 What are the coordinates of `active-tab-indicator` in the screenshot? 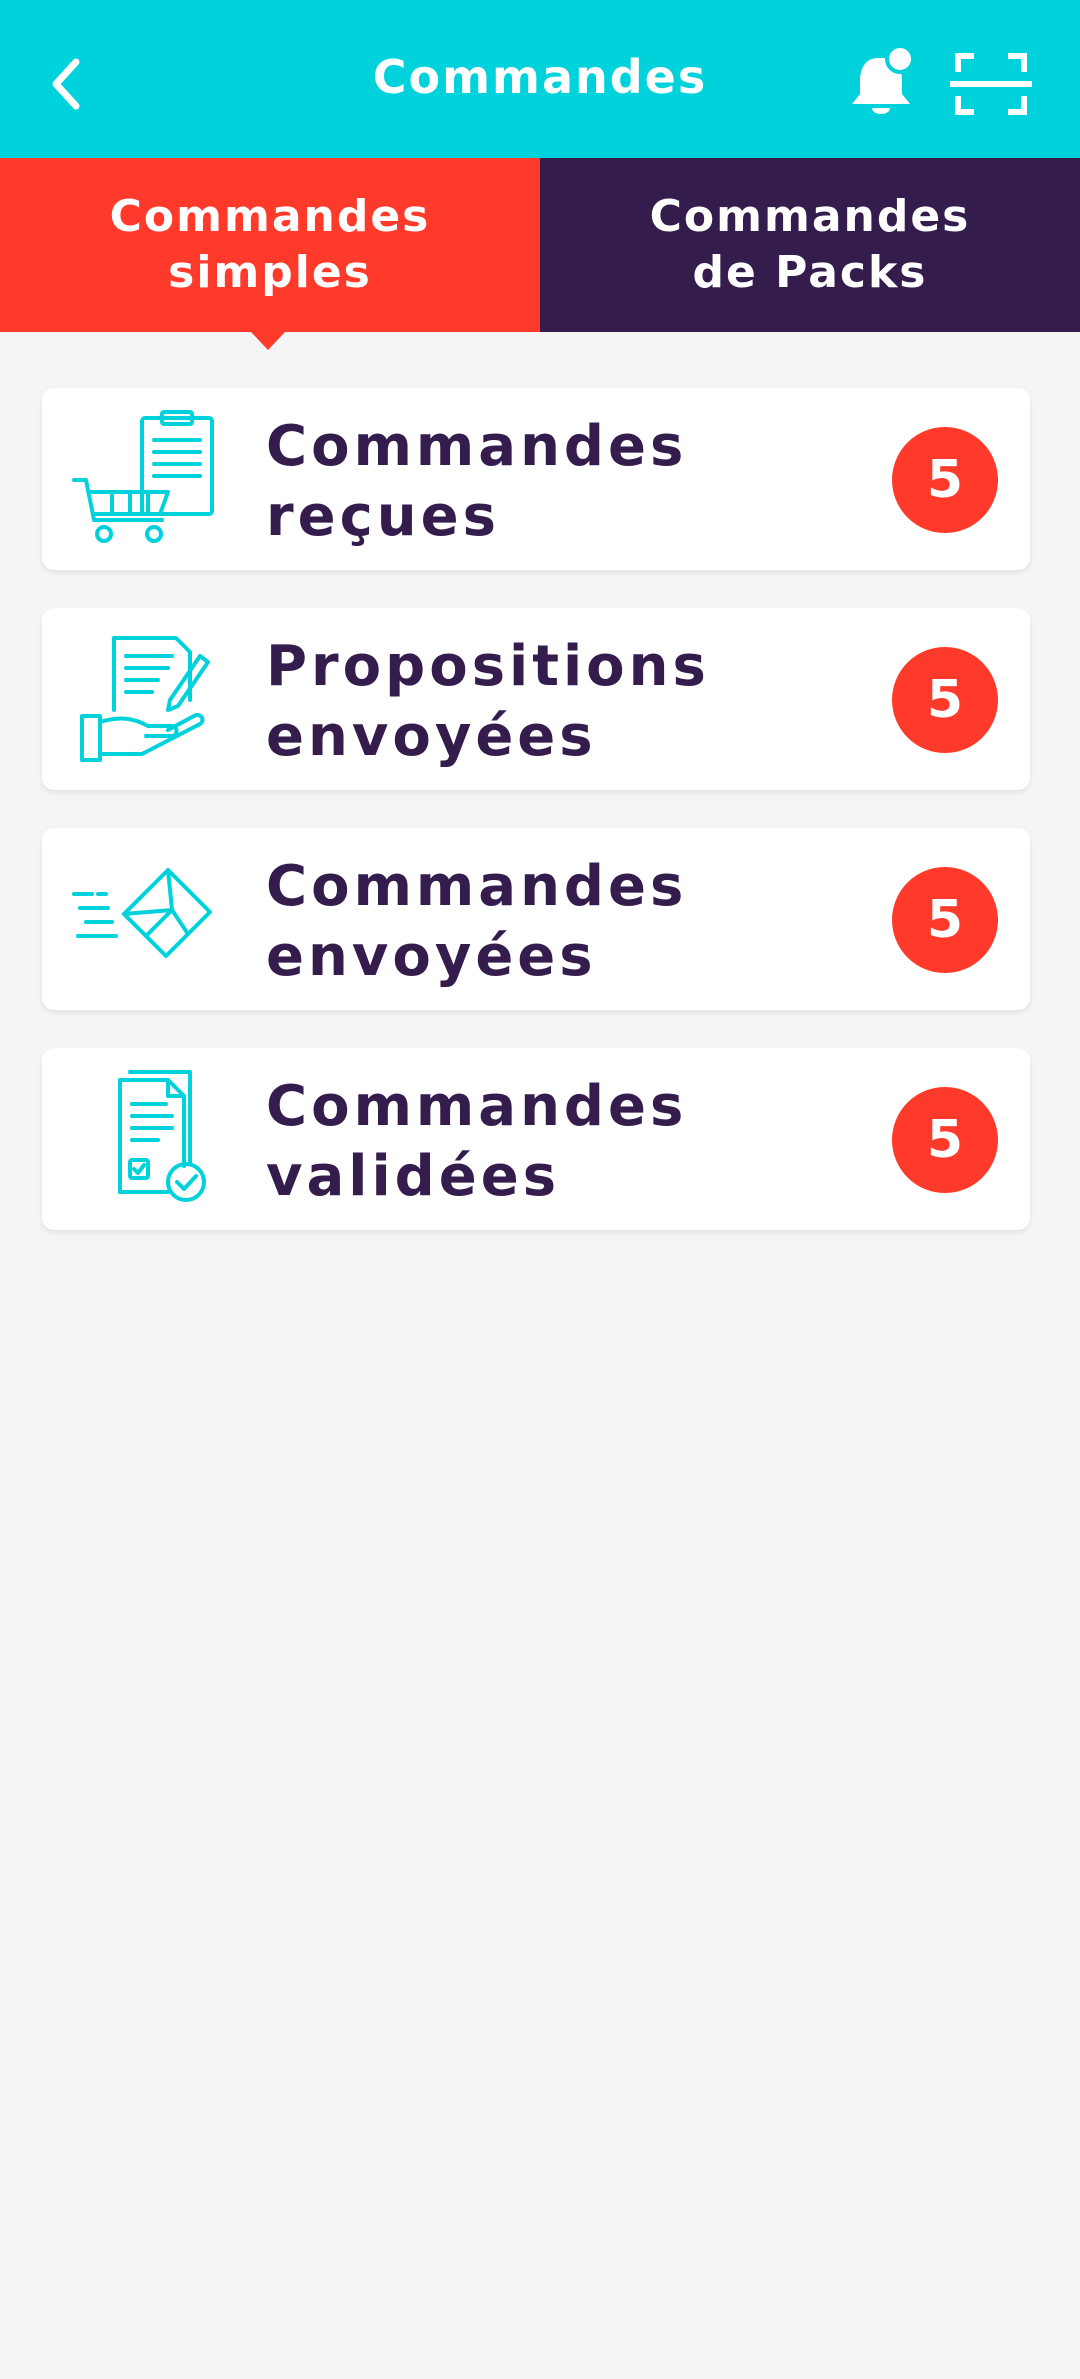 It's located at (268, 341).